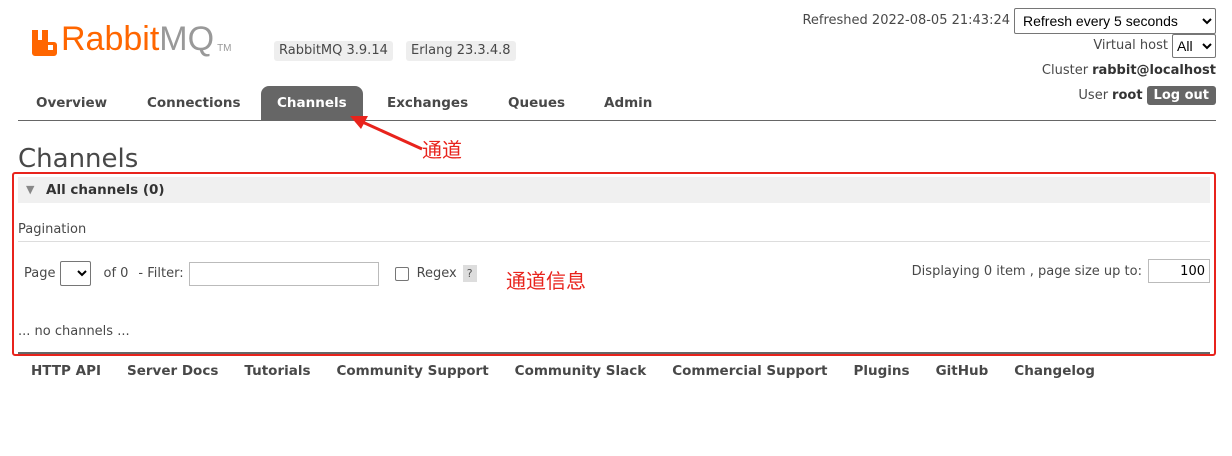  What do you see at coordinates (581, 371) in the screenshot?
I see `footer-link-community-slack: Community Slack` at bounding box center [581, 371].